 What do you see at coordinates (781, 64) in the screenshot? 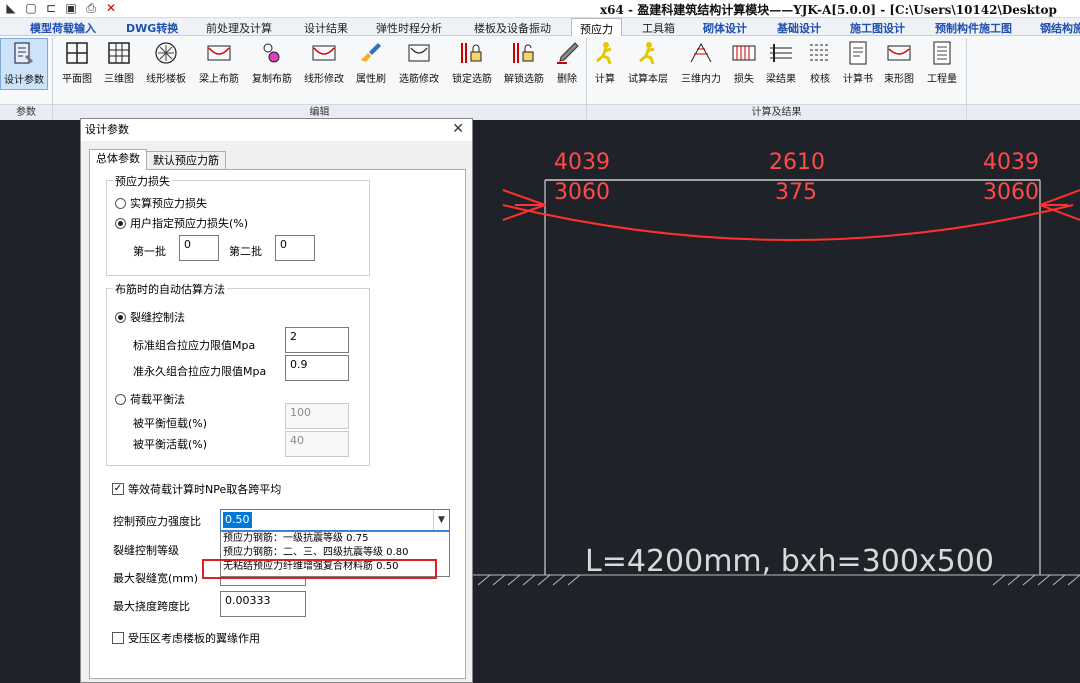
I see `beam-result-button: 梁结果` at bounding box center [781, 64].